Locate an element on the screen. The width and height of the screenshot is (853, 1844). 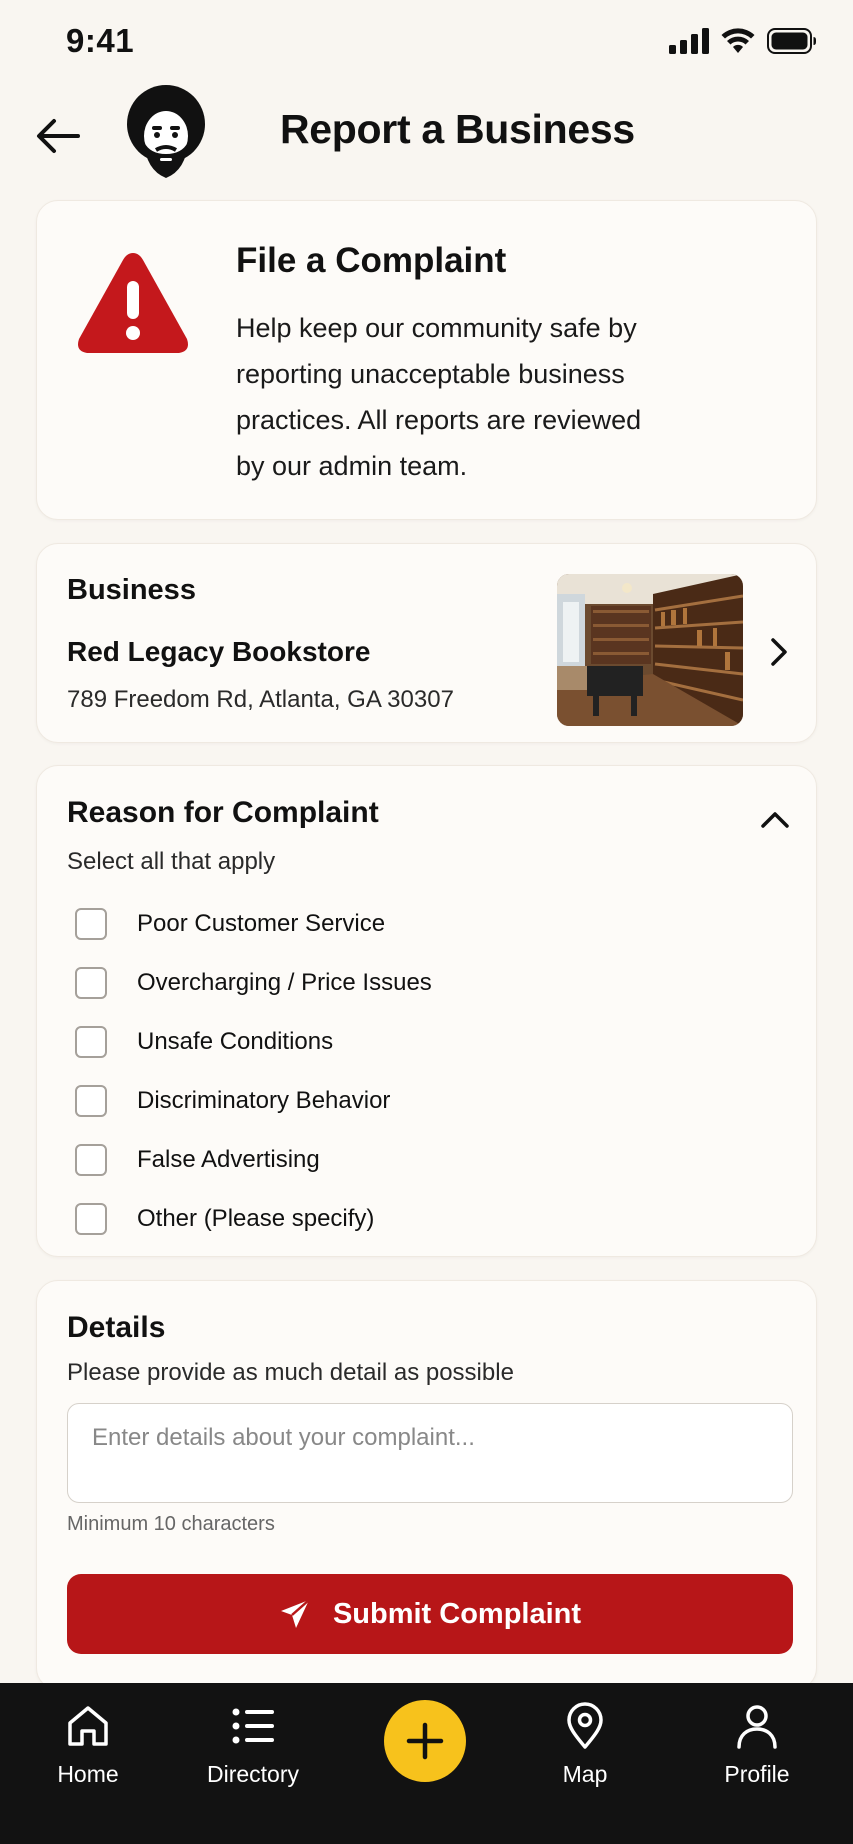
option-other: Other (Please specify) is located at coordinates (224, 1219).